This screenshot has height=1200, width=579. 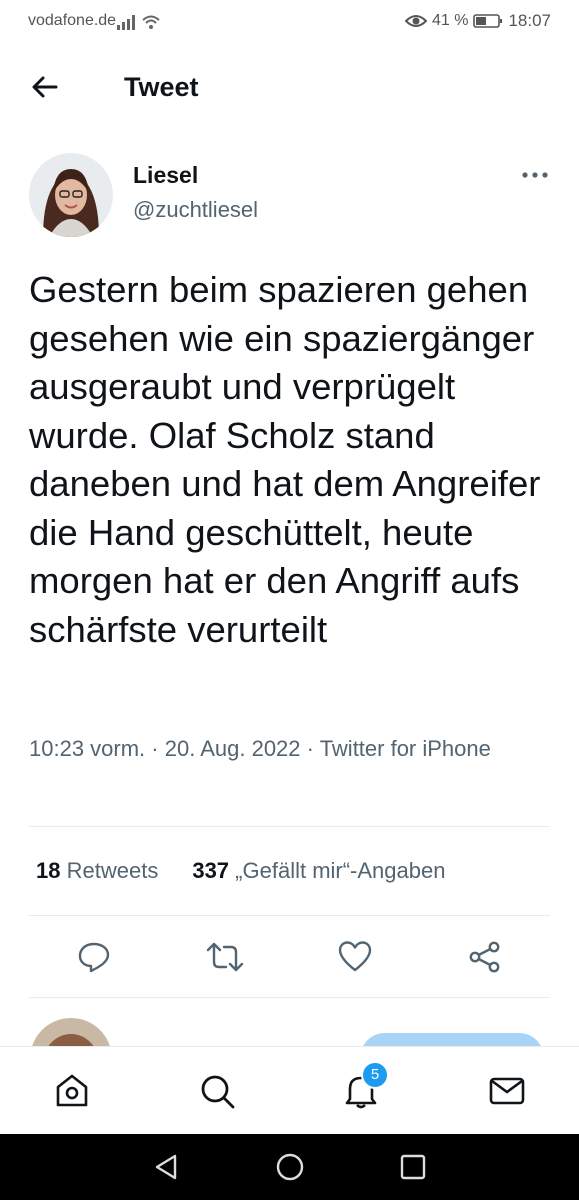 I want to click on share-button, so click(x=485, y=957).